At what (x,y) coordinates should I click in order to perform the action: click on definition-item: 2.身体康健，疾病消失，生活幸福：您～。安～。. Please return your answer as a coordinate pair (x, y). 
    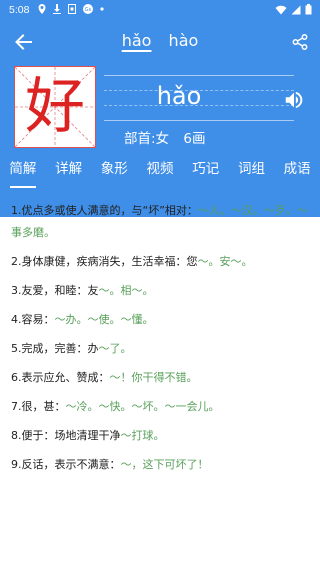
    Looking at the image, I should click on (161, 262).